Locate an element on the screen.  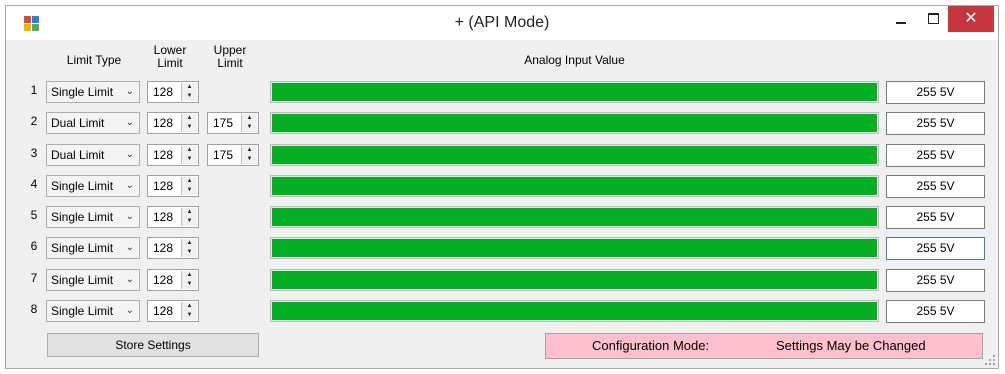
row-number: 3 is located at coordinates (34, 153).